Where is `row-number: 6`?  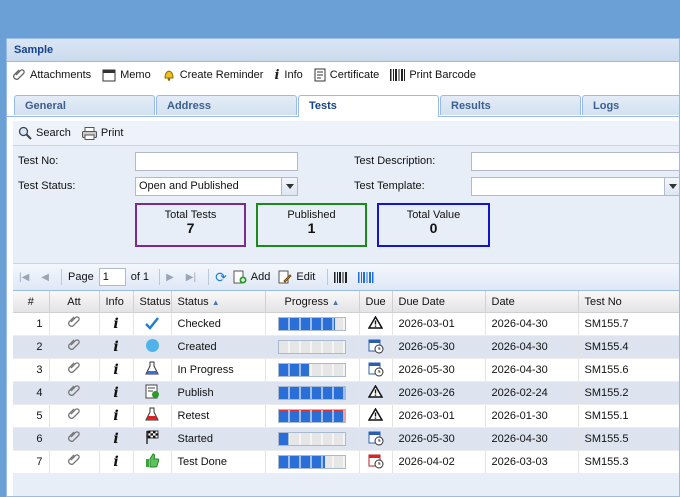
row-number: 6 is located at coordinates (31, 439).